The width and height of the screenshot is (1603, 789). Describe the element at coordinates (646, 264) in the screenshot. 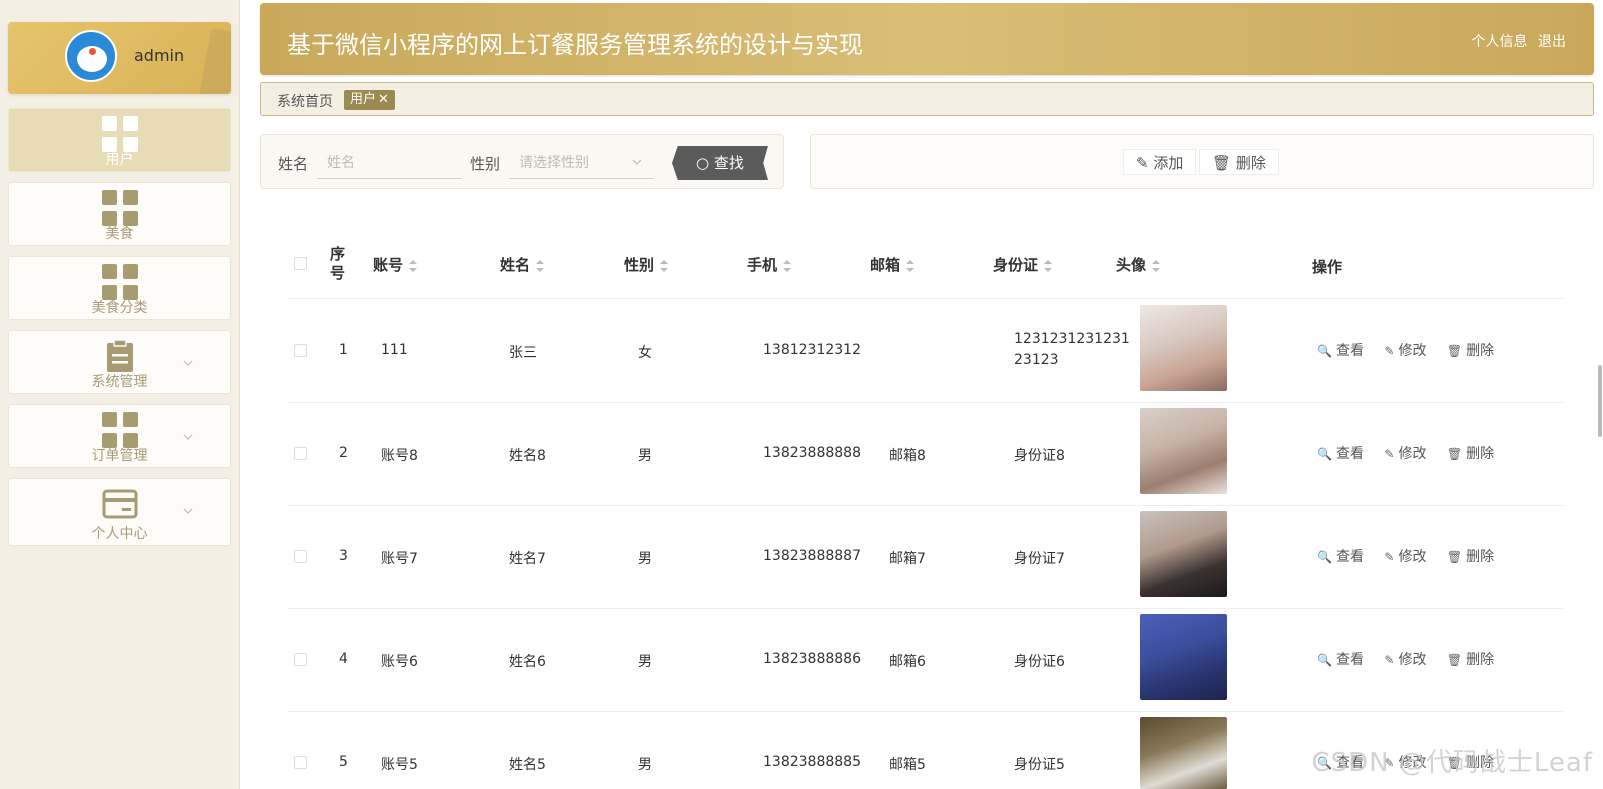

I see `header-gender: 性别` at that location.